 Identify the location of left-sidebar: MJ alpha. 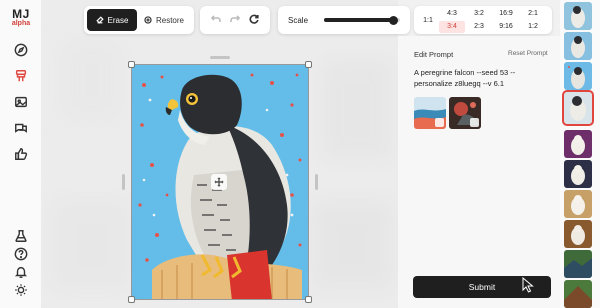
(21, 154).